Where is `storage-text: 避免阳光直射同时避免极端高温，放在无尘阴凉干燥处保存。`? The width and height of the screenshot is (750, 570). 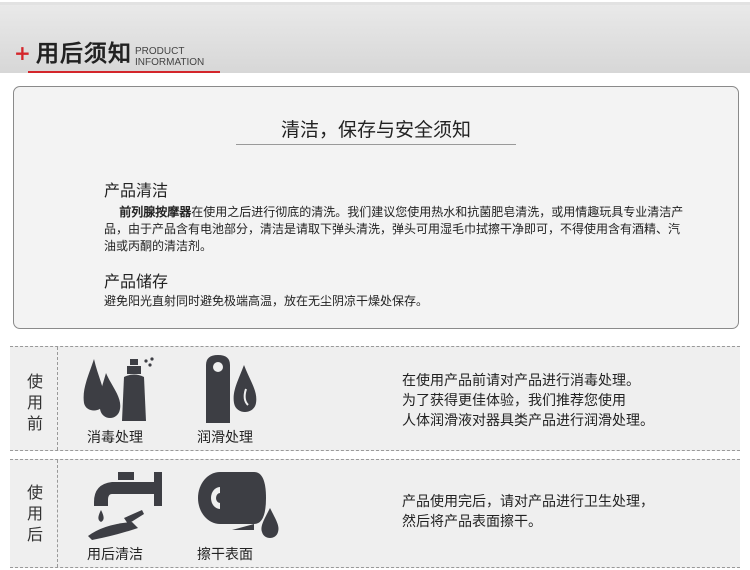 storage-text: 避免阳光直射同时避免极端高温，放在无尘阴凉干燥处保存。 is located at coordinates (266, 301).